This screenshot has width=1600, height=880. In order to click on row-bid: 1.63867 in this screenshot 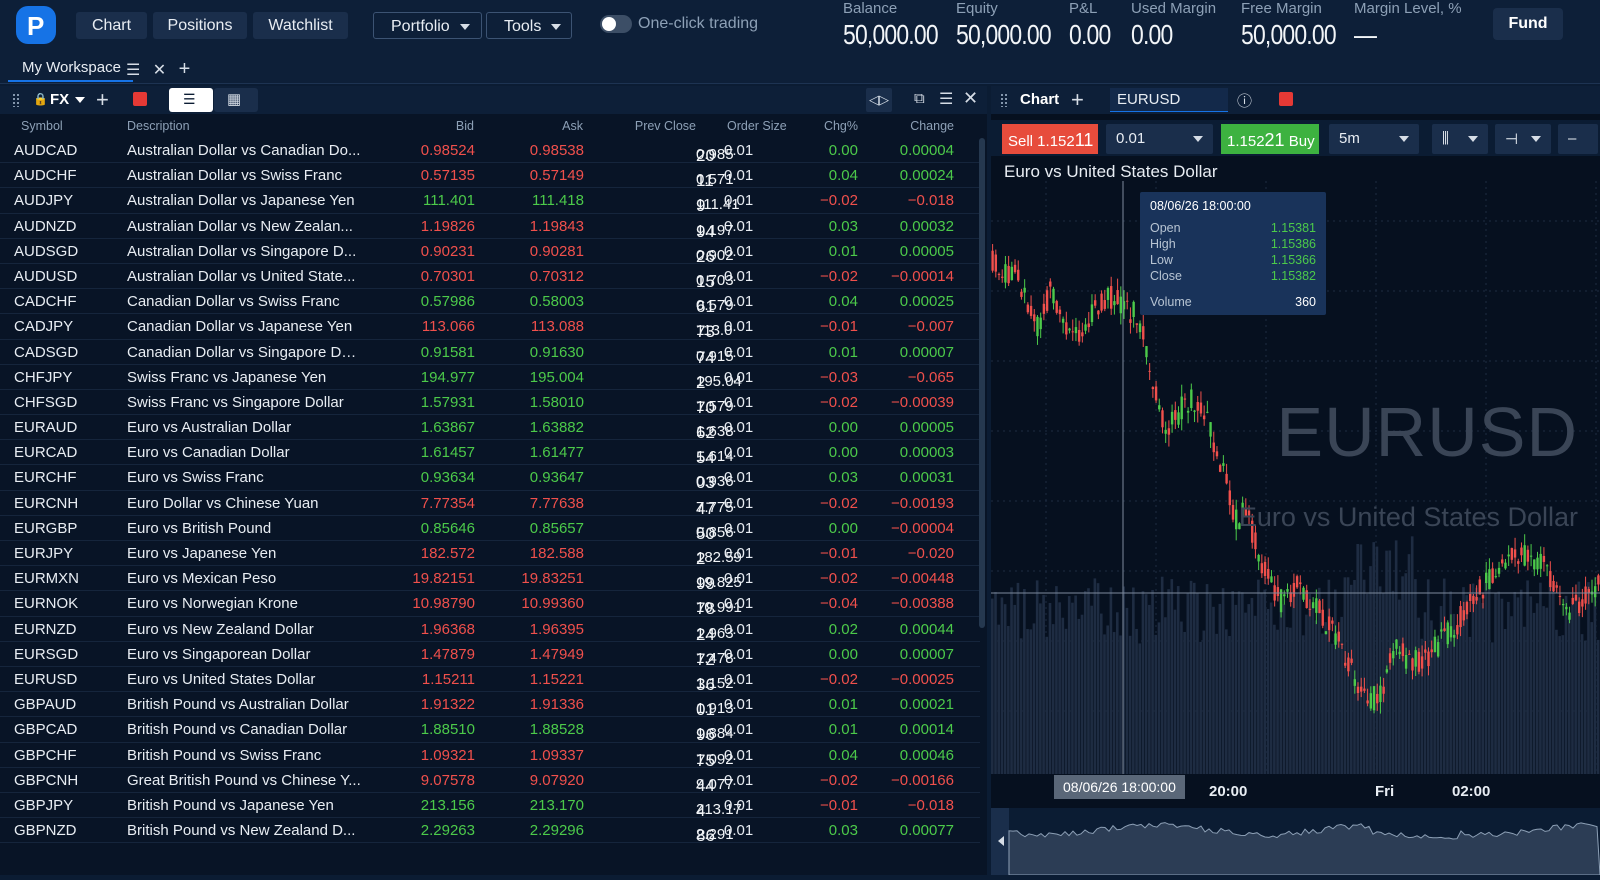, I will do `click(448, 427)`.